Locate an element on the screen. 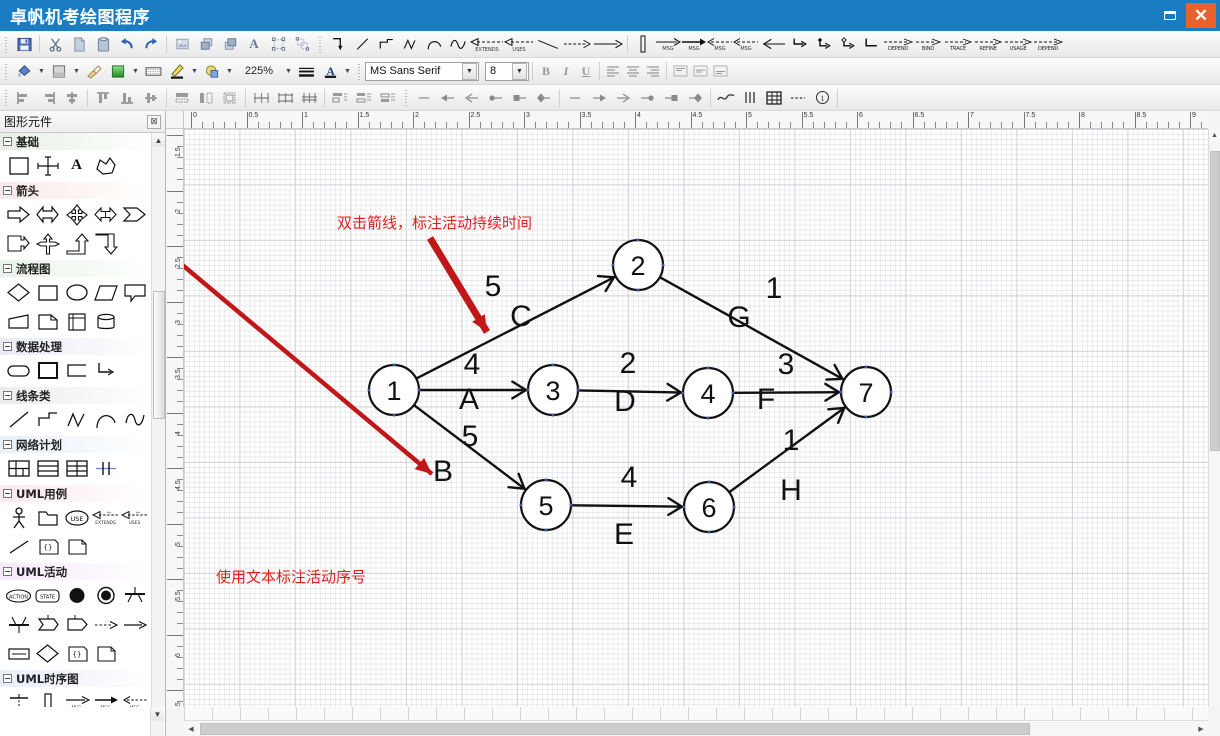 Image resolution: width=1220 pixels, height=736 pixels. plain-line-tool is located at coordinates (548, 44).